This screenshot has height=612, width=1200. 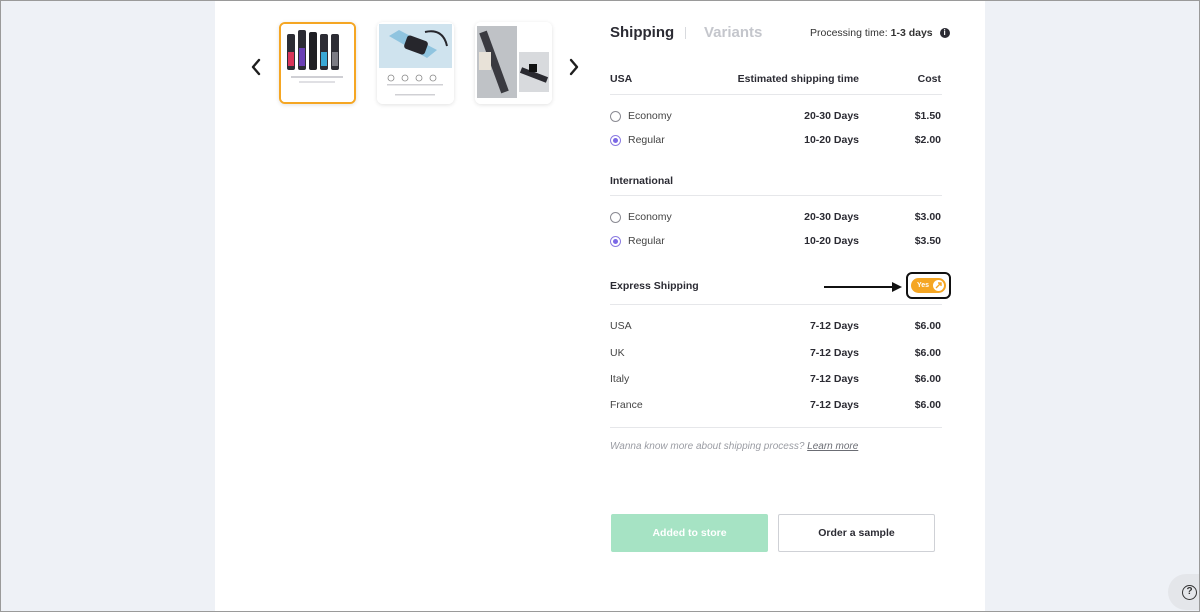 I want to click on order-sample-button: Order a sample, so click(x=856, y=533).